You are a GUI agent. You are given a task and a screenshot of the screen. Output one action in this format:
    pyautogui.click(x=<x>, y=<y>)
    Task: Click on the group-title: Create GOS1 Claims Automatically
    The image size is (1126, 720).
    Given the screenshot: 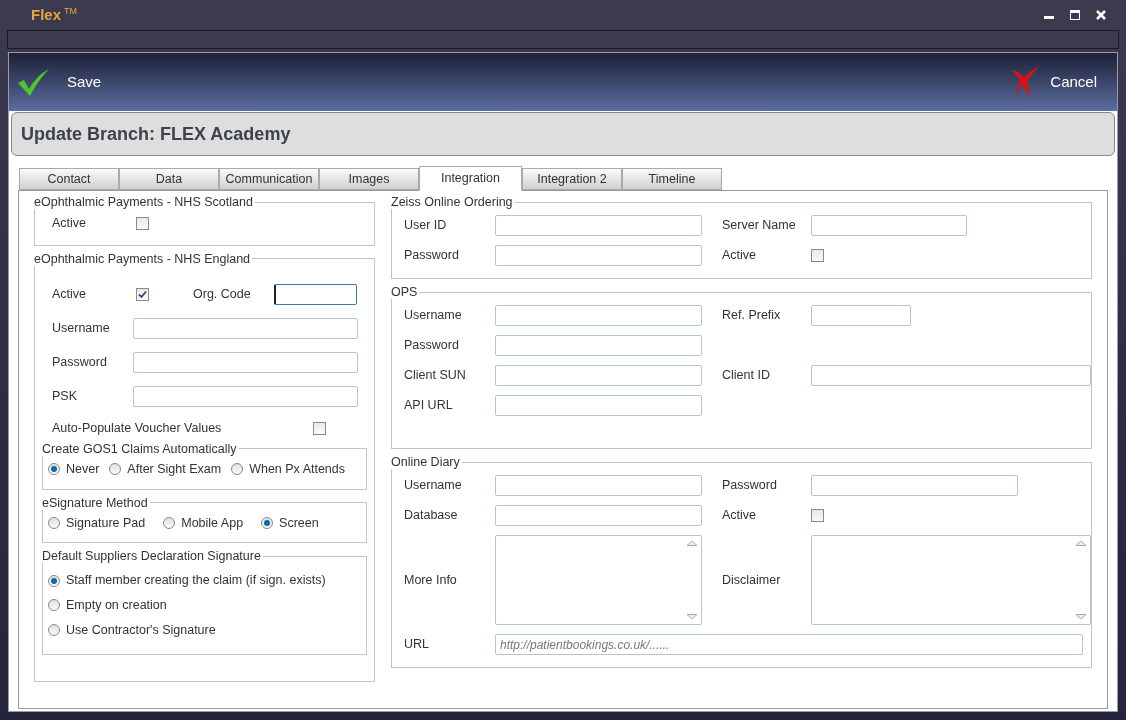 What is the action you would take?
    pyautogui.click(x=140, y=448)
    